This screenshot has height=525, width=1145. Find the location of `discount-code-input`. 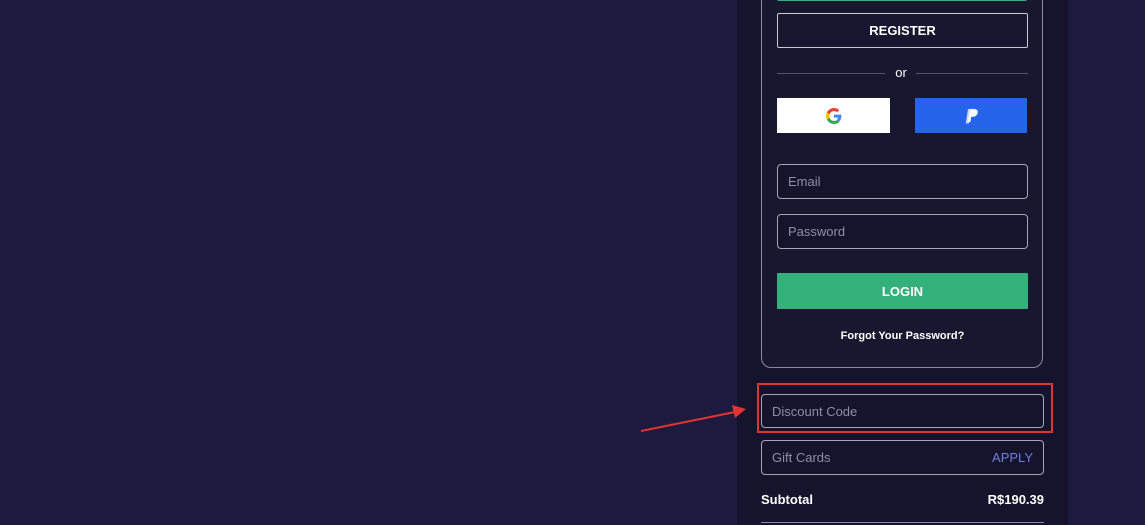

discount-code-input is located at coordinates (902, 411).